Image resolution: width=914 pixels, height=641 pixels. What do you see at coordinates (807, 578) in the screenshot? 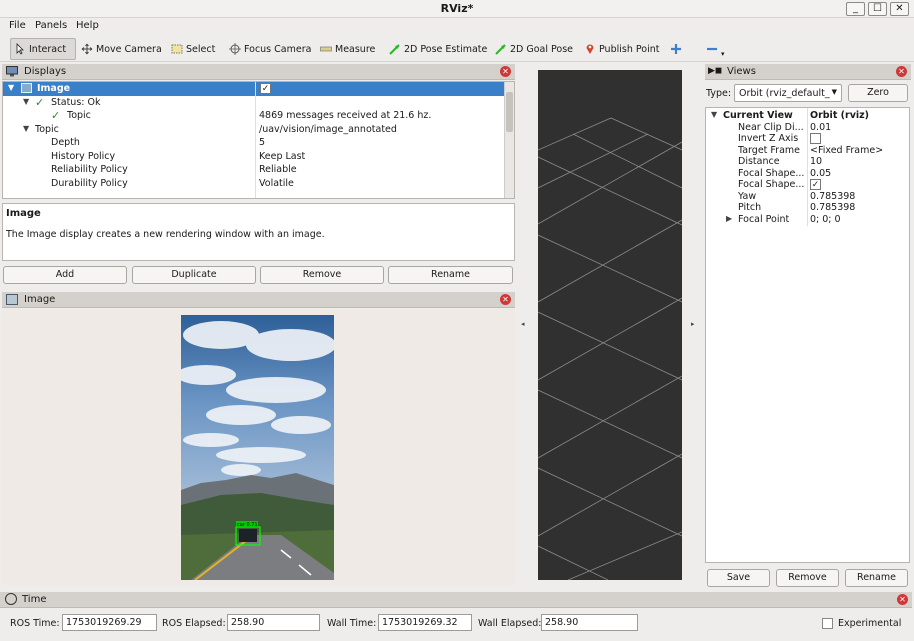
I see `remove-view-button: Remove` at bounding box center [807, 578].